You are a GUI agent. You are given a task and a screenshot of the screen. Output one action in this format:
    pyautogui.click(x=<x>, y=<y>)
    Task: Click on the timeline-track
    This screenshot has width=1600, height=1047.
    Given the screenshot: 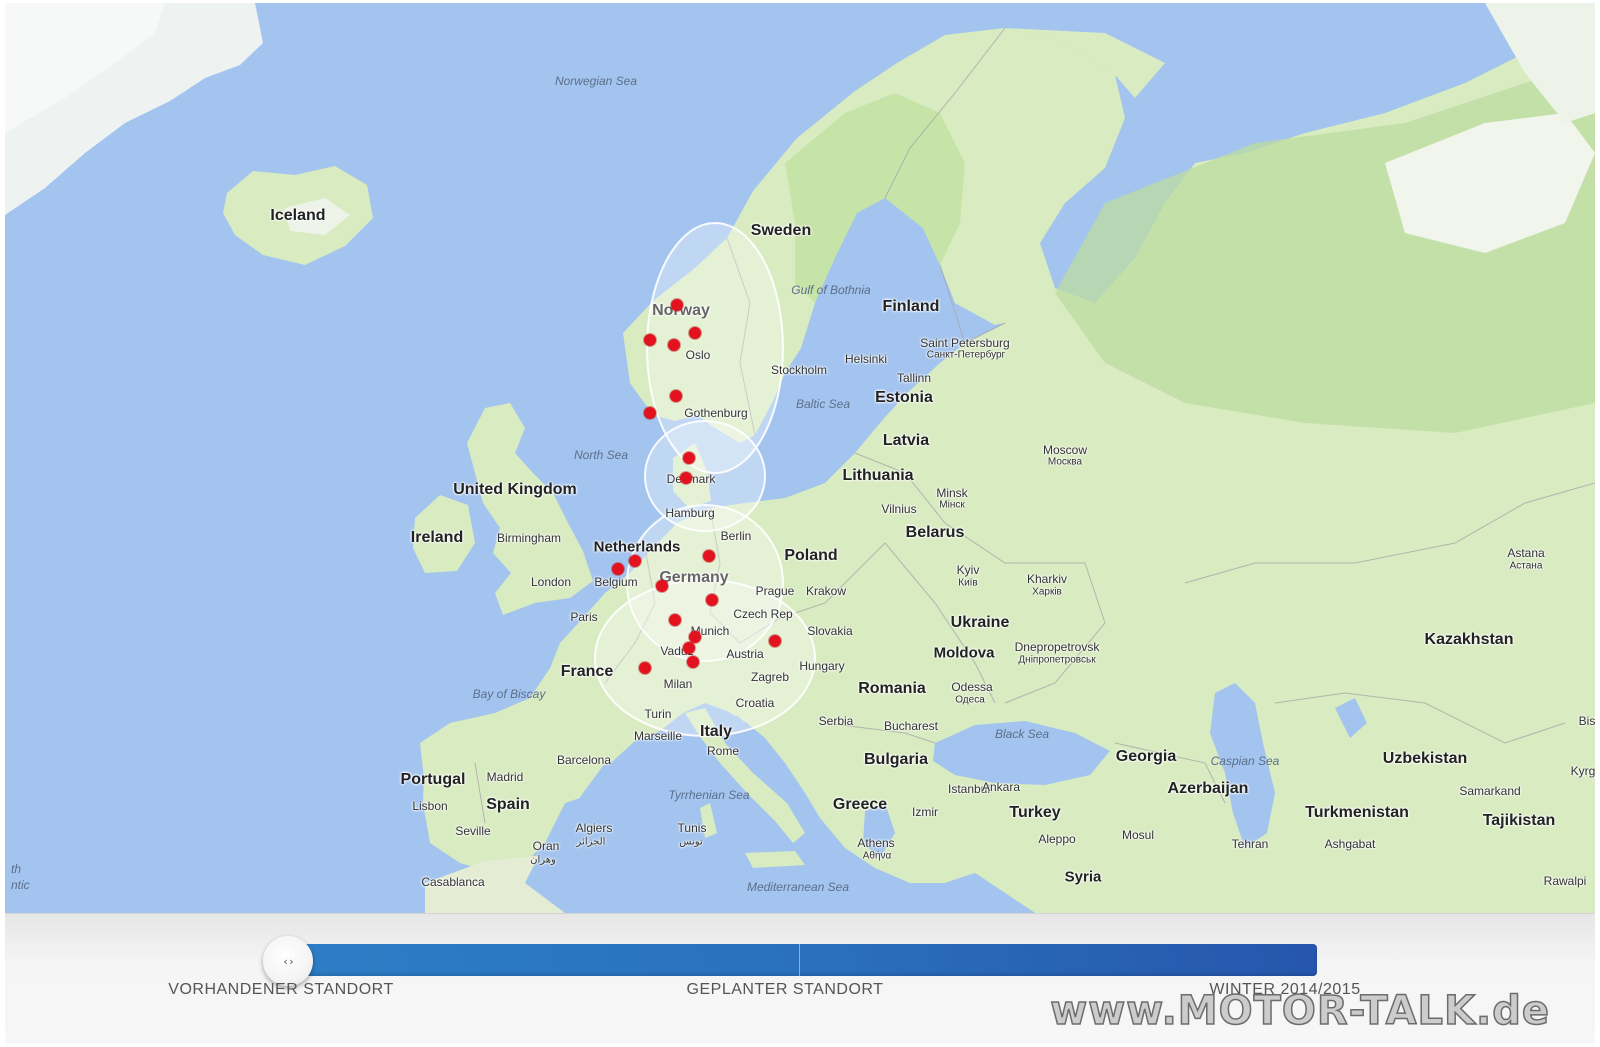 What is the action you would take?
    pyautogui.click(x=802, y=960)
    